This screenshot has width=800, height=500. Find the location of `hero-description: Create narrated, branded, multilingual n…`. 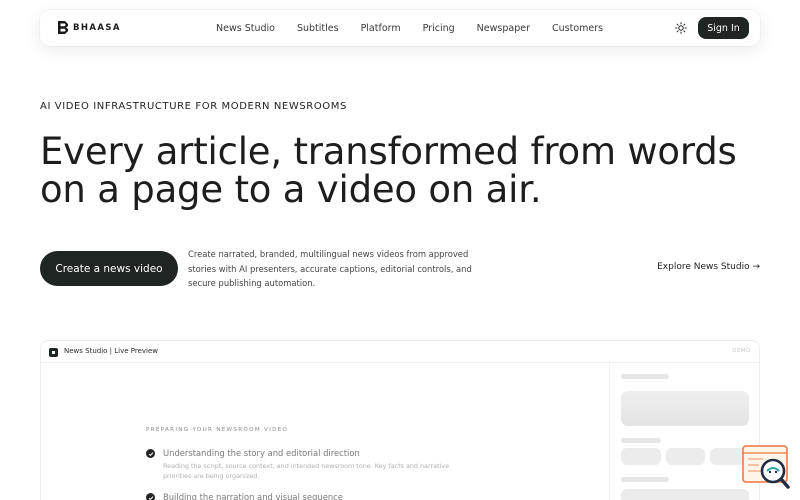

hero-description: Create narrated, branded, multilingual n… is located at coordinates (330, 268).